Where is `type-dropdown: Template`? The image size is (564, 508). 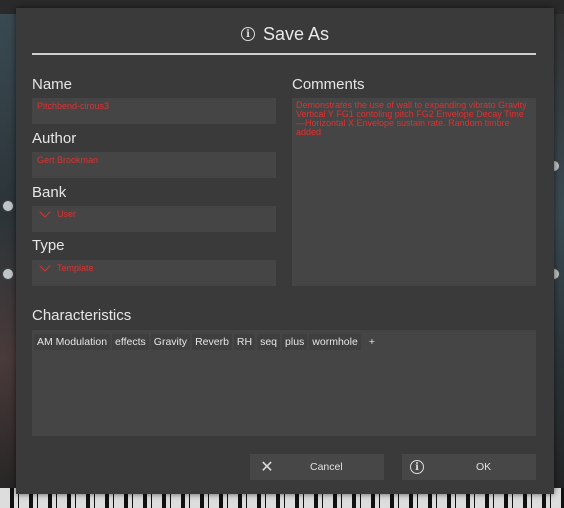 type-dropdown: Template is located at coordinates (154, 273).